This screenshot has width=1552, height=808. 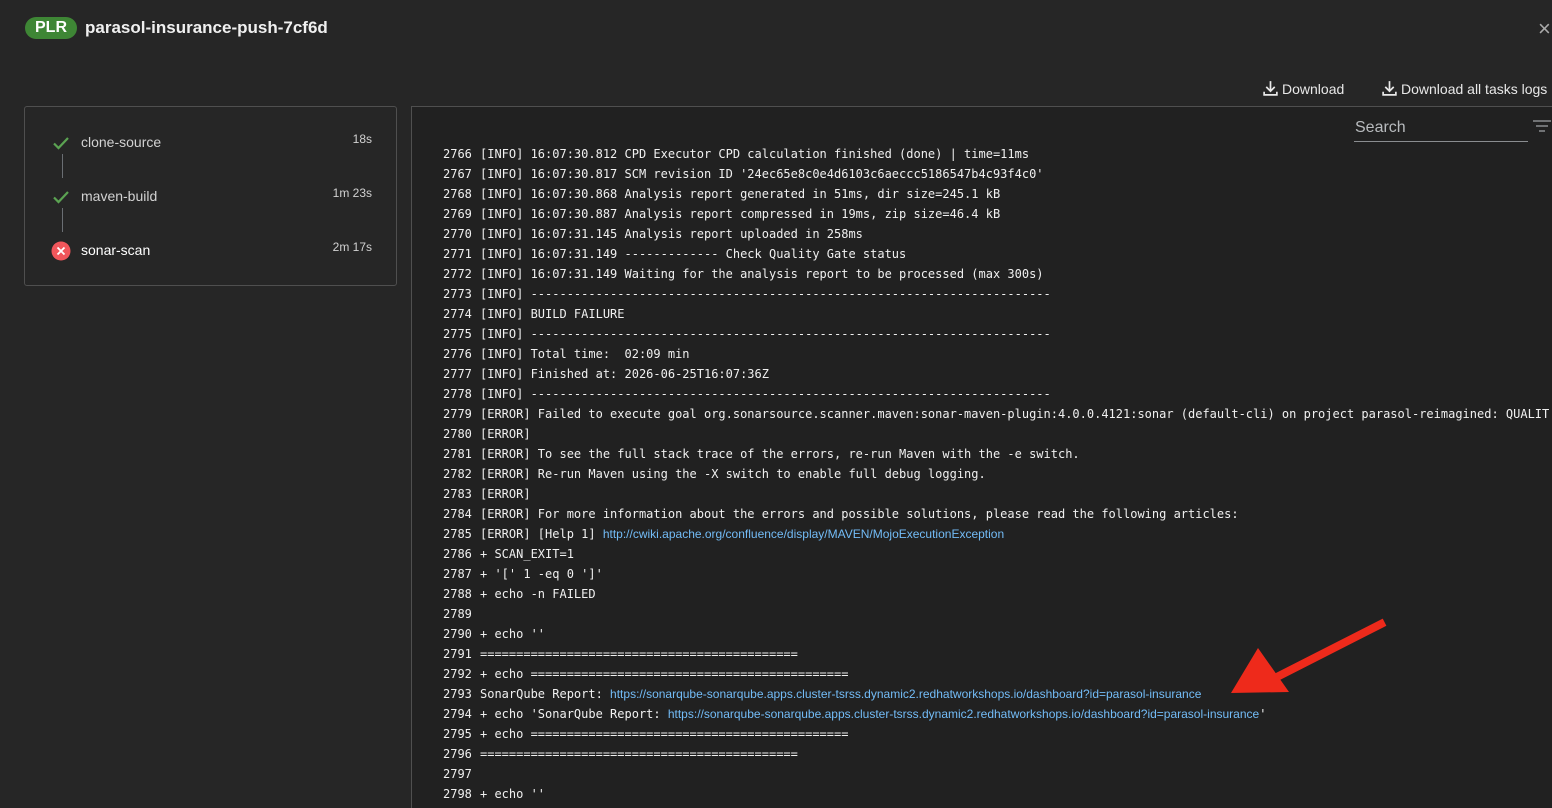 I want to click on log-line-text: SonarQube Report:, so click(x=545, y=694).